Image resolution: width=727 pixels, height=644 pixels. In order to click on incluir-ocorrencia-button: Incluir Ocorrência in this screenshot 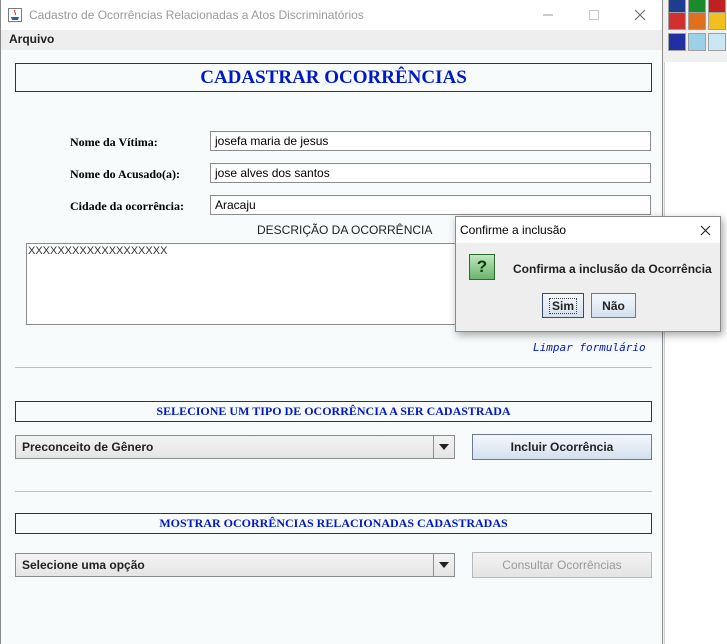, I will do `click(562, 447)`.